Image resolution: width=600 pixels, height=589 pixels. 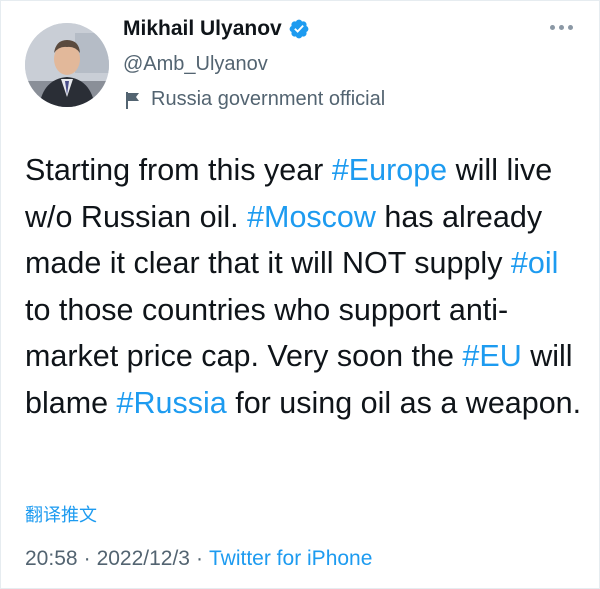 I want to click on tweet-date: 2022/12/3, so click(x=143, y=559).